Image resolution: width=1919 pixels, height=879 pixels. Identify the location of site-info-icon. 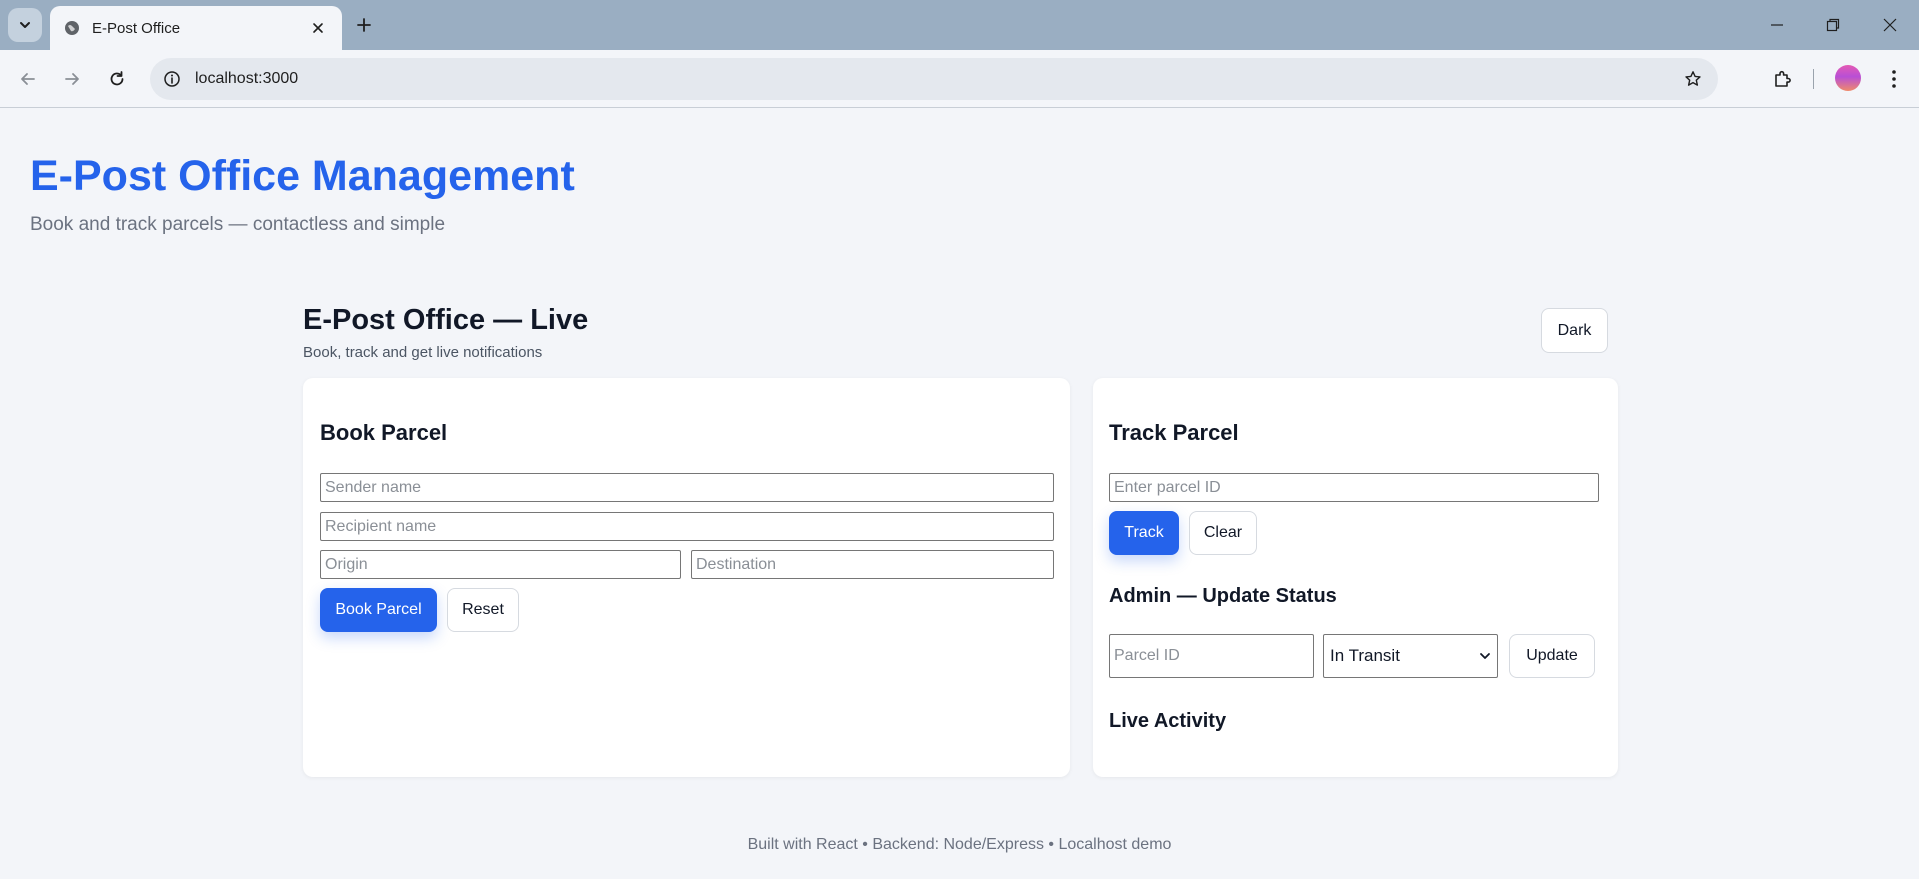
(172, 79).